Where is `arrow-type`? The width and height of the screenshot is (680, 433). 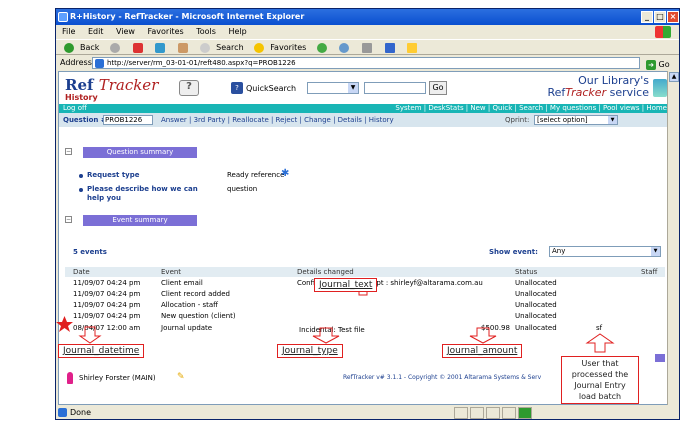 arrow-type is located at coordinates (326, 335).